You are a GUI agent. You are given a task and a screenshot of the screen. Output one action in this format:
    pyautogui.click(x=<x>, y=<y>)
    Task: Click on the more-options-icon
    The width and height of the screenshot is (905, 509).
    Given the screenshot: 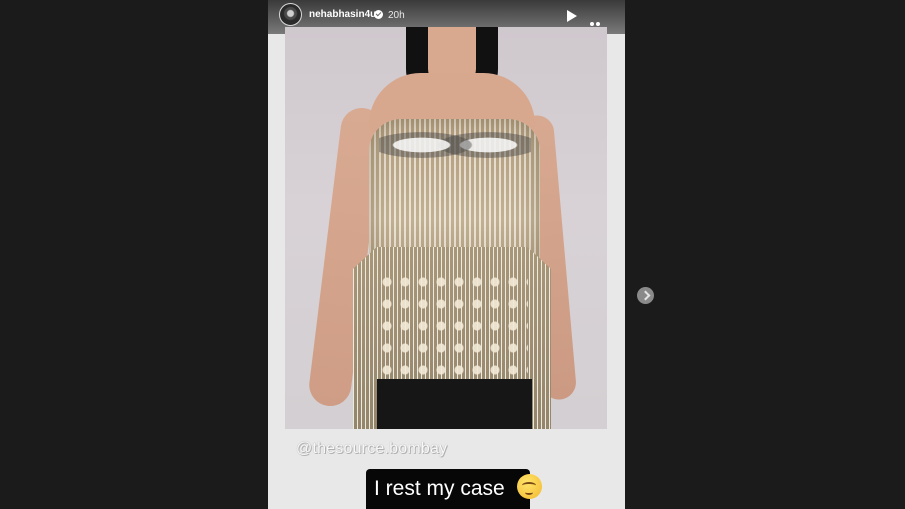 What is the action you would take?
    pyautogui.click(x=598, y=28)
    